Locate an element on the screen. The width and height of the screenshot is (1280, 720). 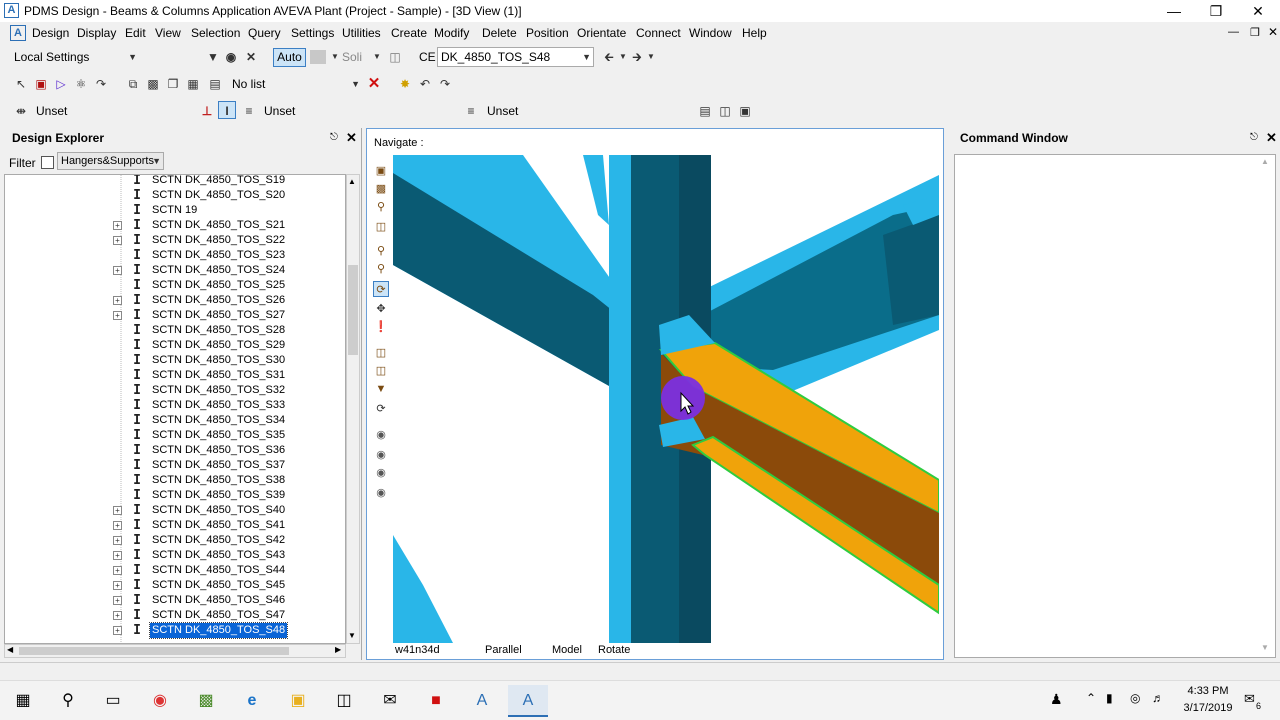
aveva-design-icon: A is located at coordinates (528, 701).